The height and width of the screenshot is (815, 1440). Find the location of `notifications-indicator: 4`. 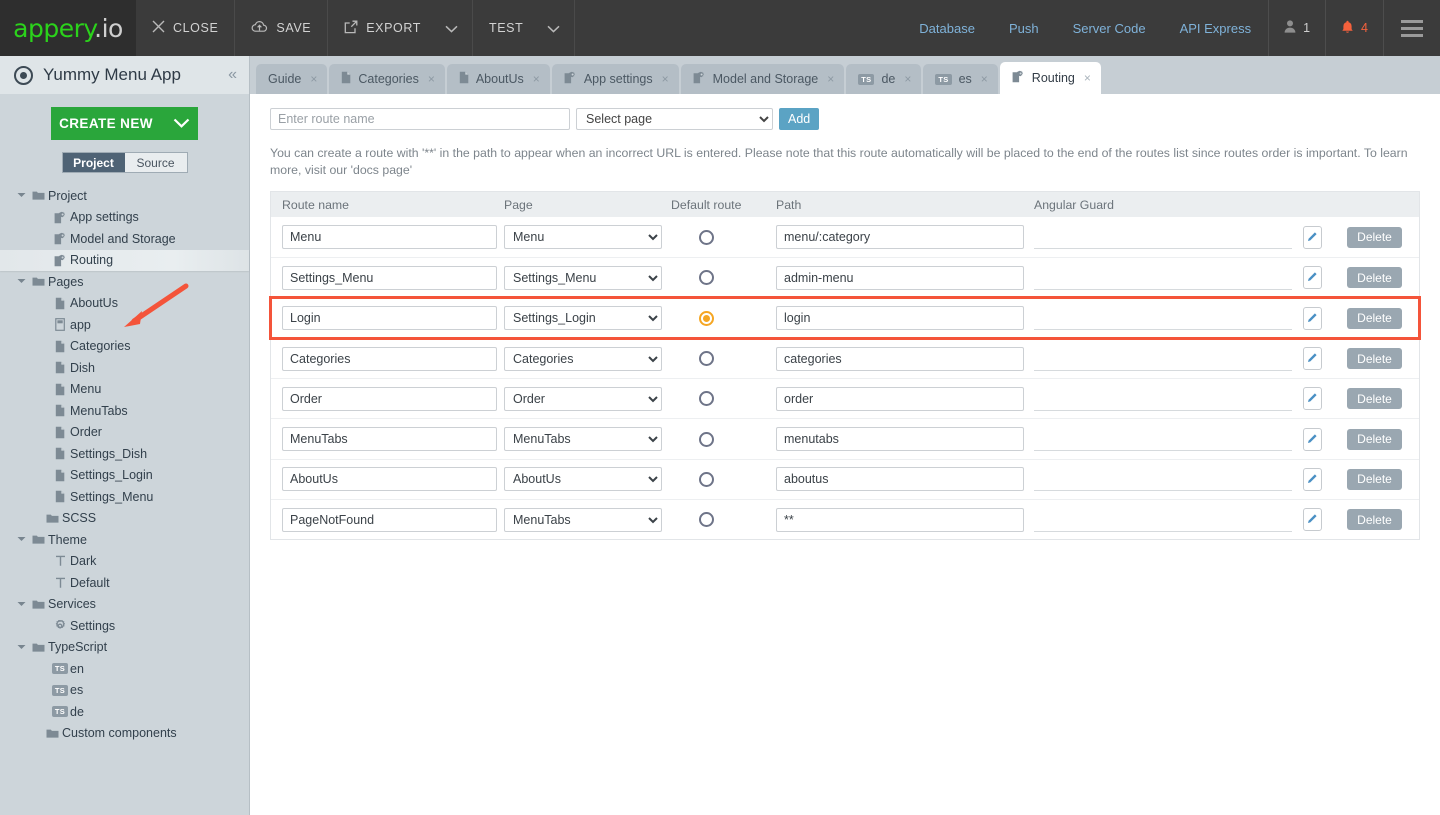

notifications-indicator: 4 is located at coordinates (1354, 28).